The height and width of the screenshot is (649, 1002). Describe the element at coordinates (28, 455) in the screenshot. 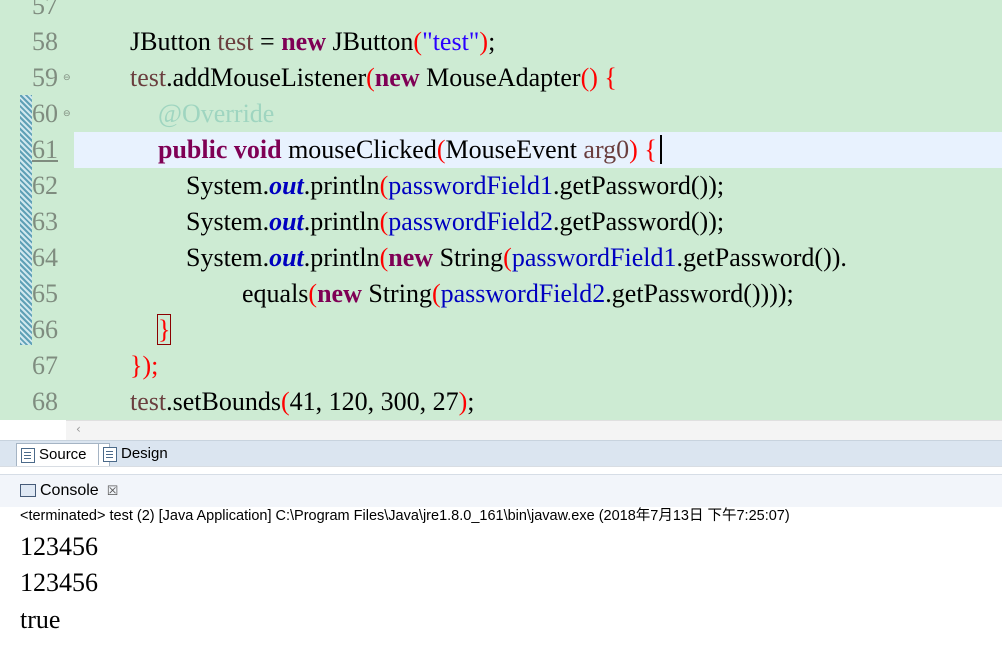

I see `source-icon` at that location.